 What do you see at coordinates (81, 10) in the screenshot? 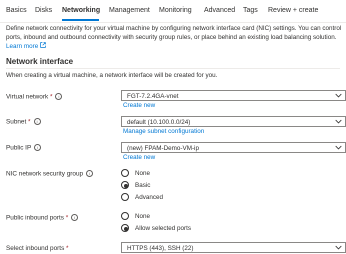
I see `tab-networking: Networking` at bounding box center [81, 10].